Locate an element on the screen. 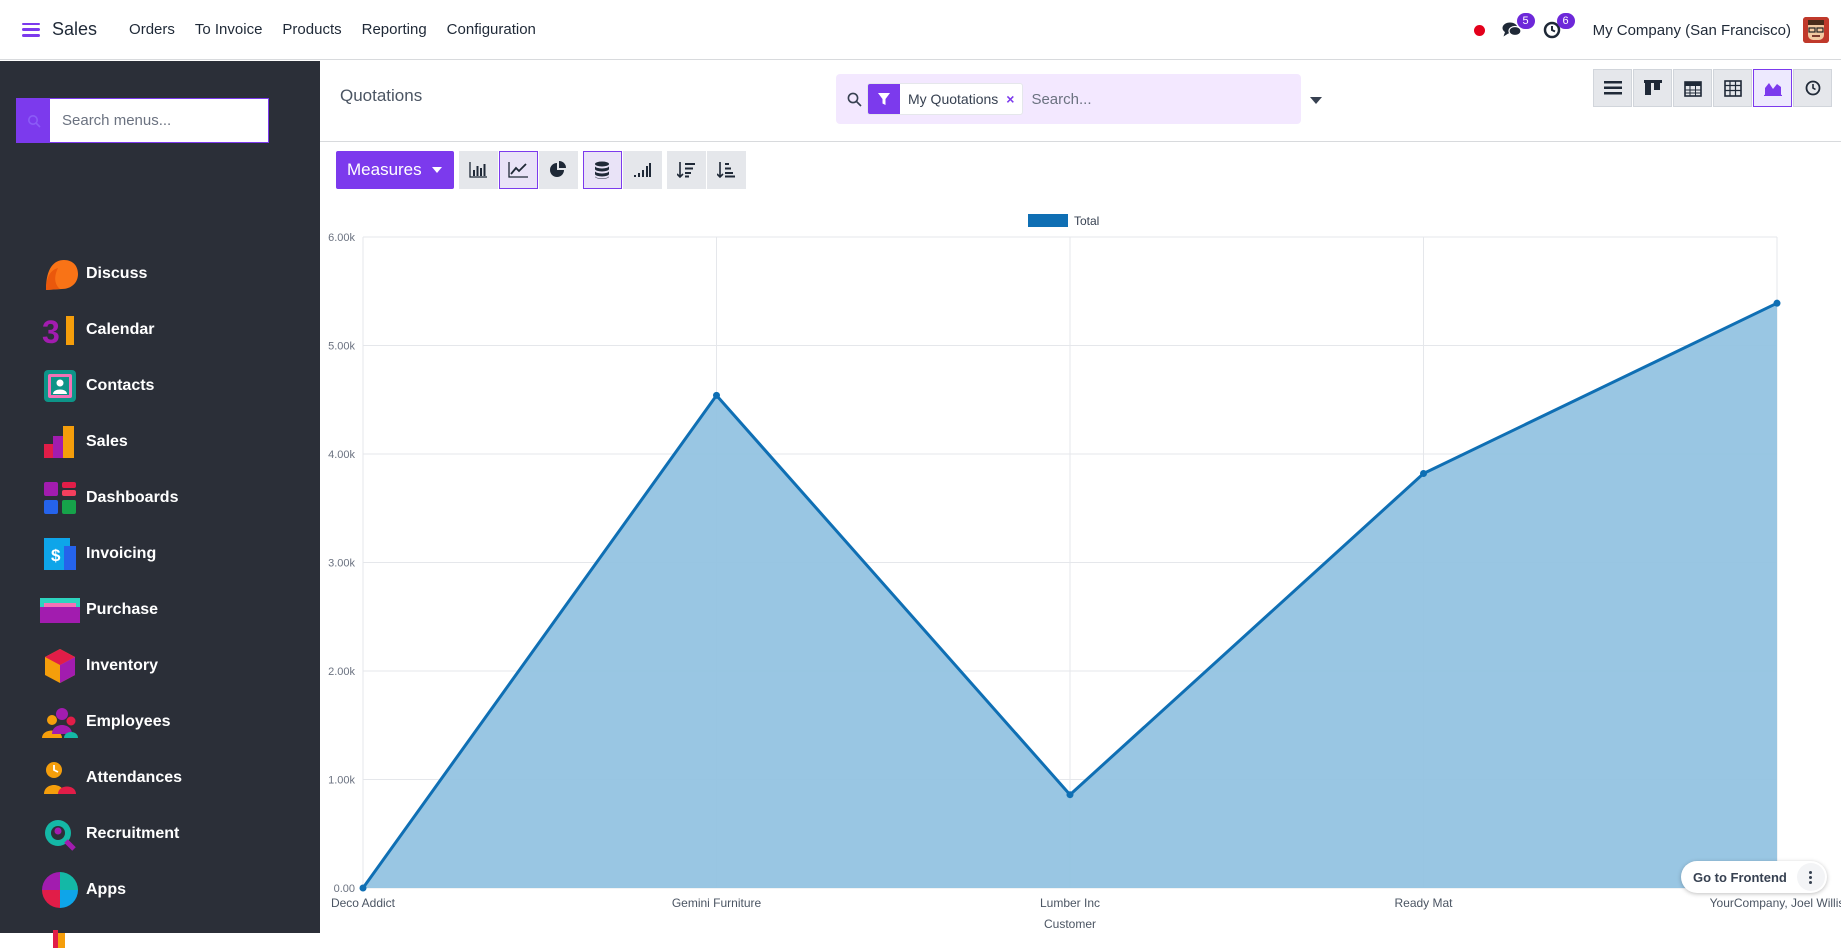 The height and width of the screenshot is (948, 1841). recording-indicator-icon is located at coordinates (1479, 30).